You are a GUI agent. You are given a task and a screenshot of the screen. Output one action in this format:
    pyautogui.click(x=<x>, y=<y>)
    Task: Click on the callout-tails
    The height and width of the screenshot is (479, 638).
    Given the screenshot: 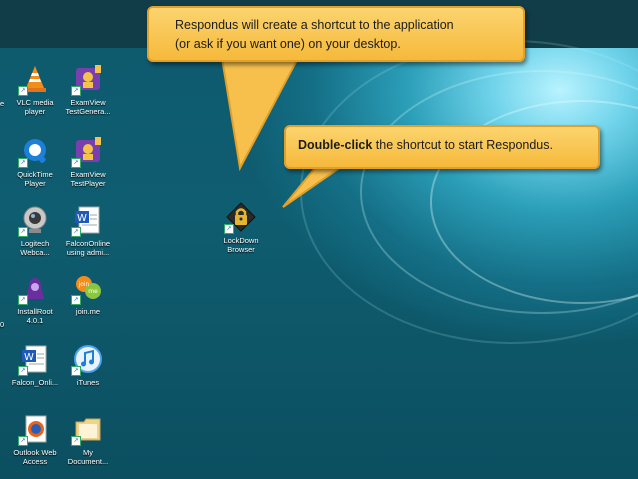 What is the action you would take?
    pyautogui.click(x=286, y=132)
    